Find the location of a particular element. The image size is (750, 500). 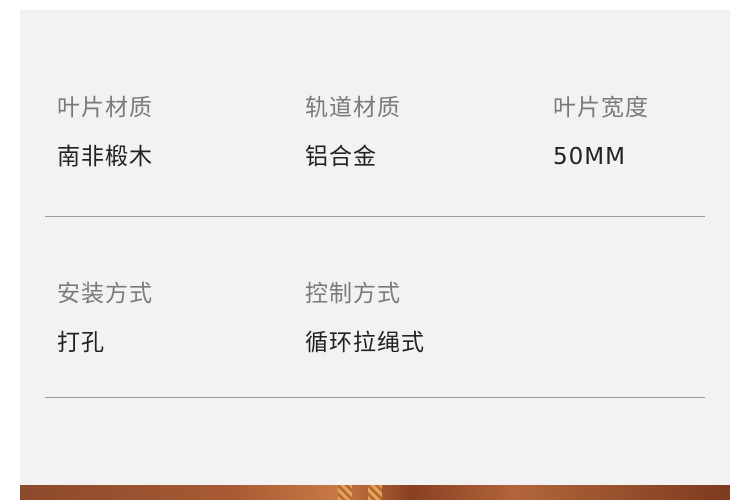

spec-label: 控制方式 is located at coordinates (353, 294).